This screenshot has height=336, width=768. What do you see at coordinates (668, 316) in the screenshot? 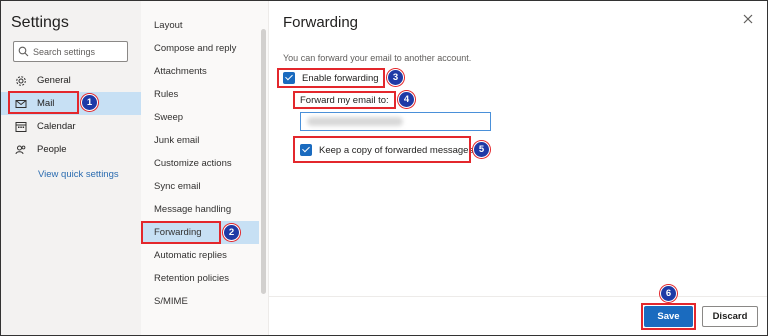
I see `annotation-box-save` at bounding box center [668, 316].